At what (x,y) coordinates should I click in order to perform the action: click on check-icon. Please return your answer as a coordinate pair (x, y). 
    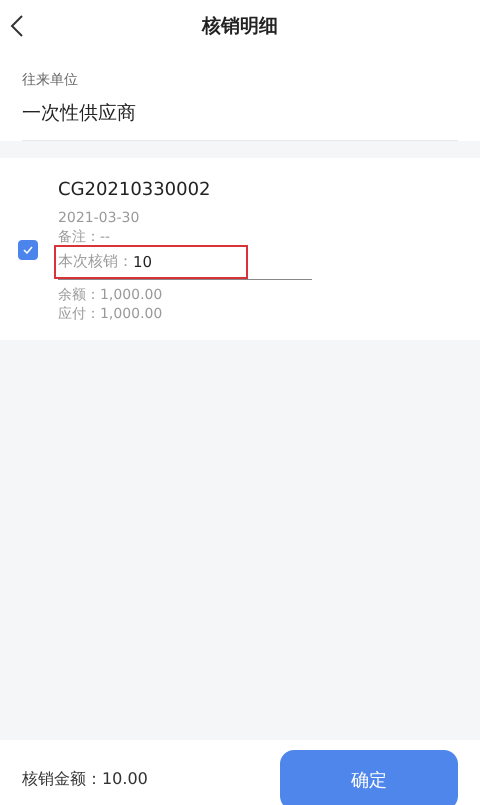
    Looking at the image, I should click on (28, 250).